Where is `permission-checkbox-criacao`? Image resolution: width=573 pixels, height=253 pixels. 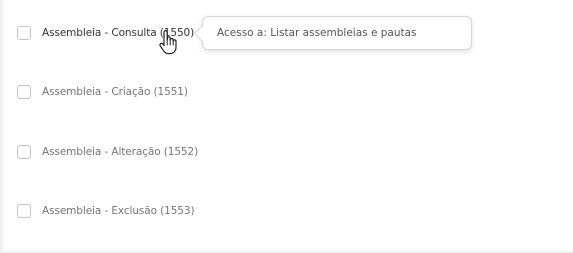
permission-checkbox-criacao is located at coordinates (24, 92).